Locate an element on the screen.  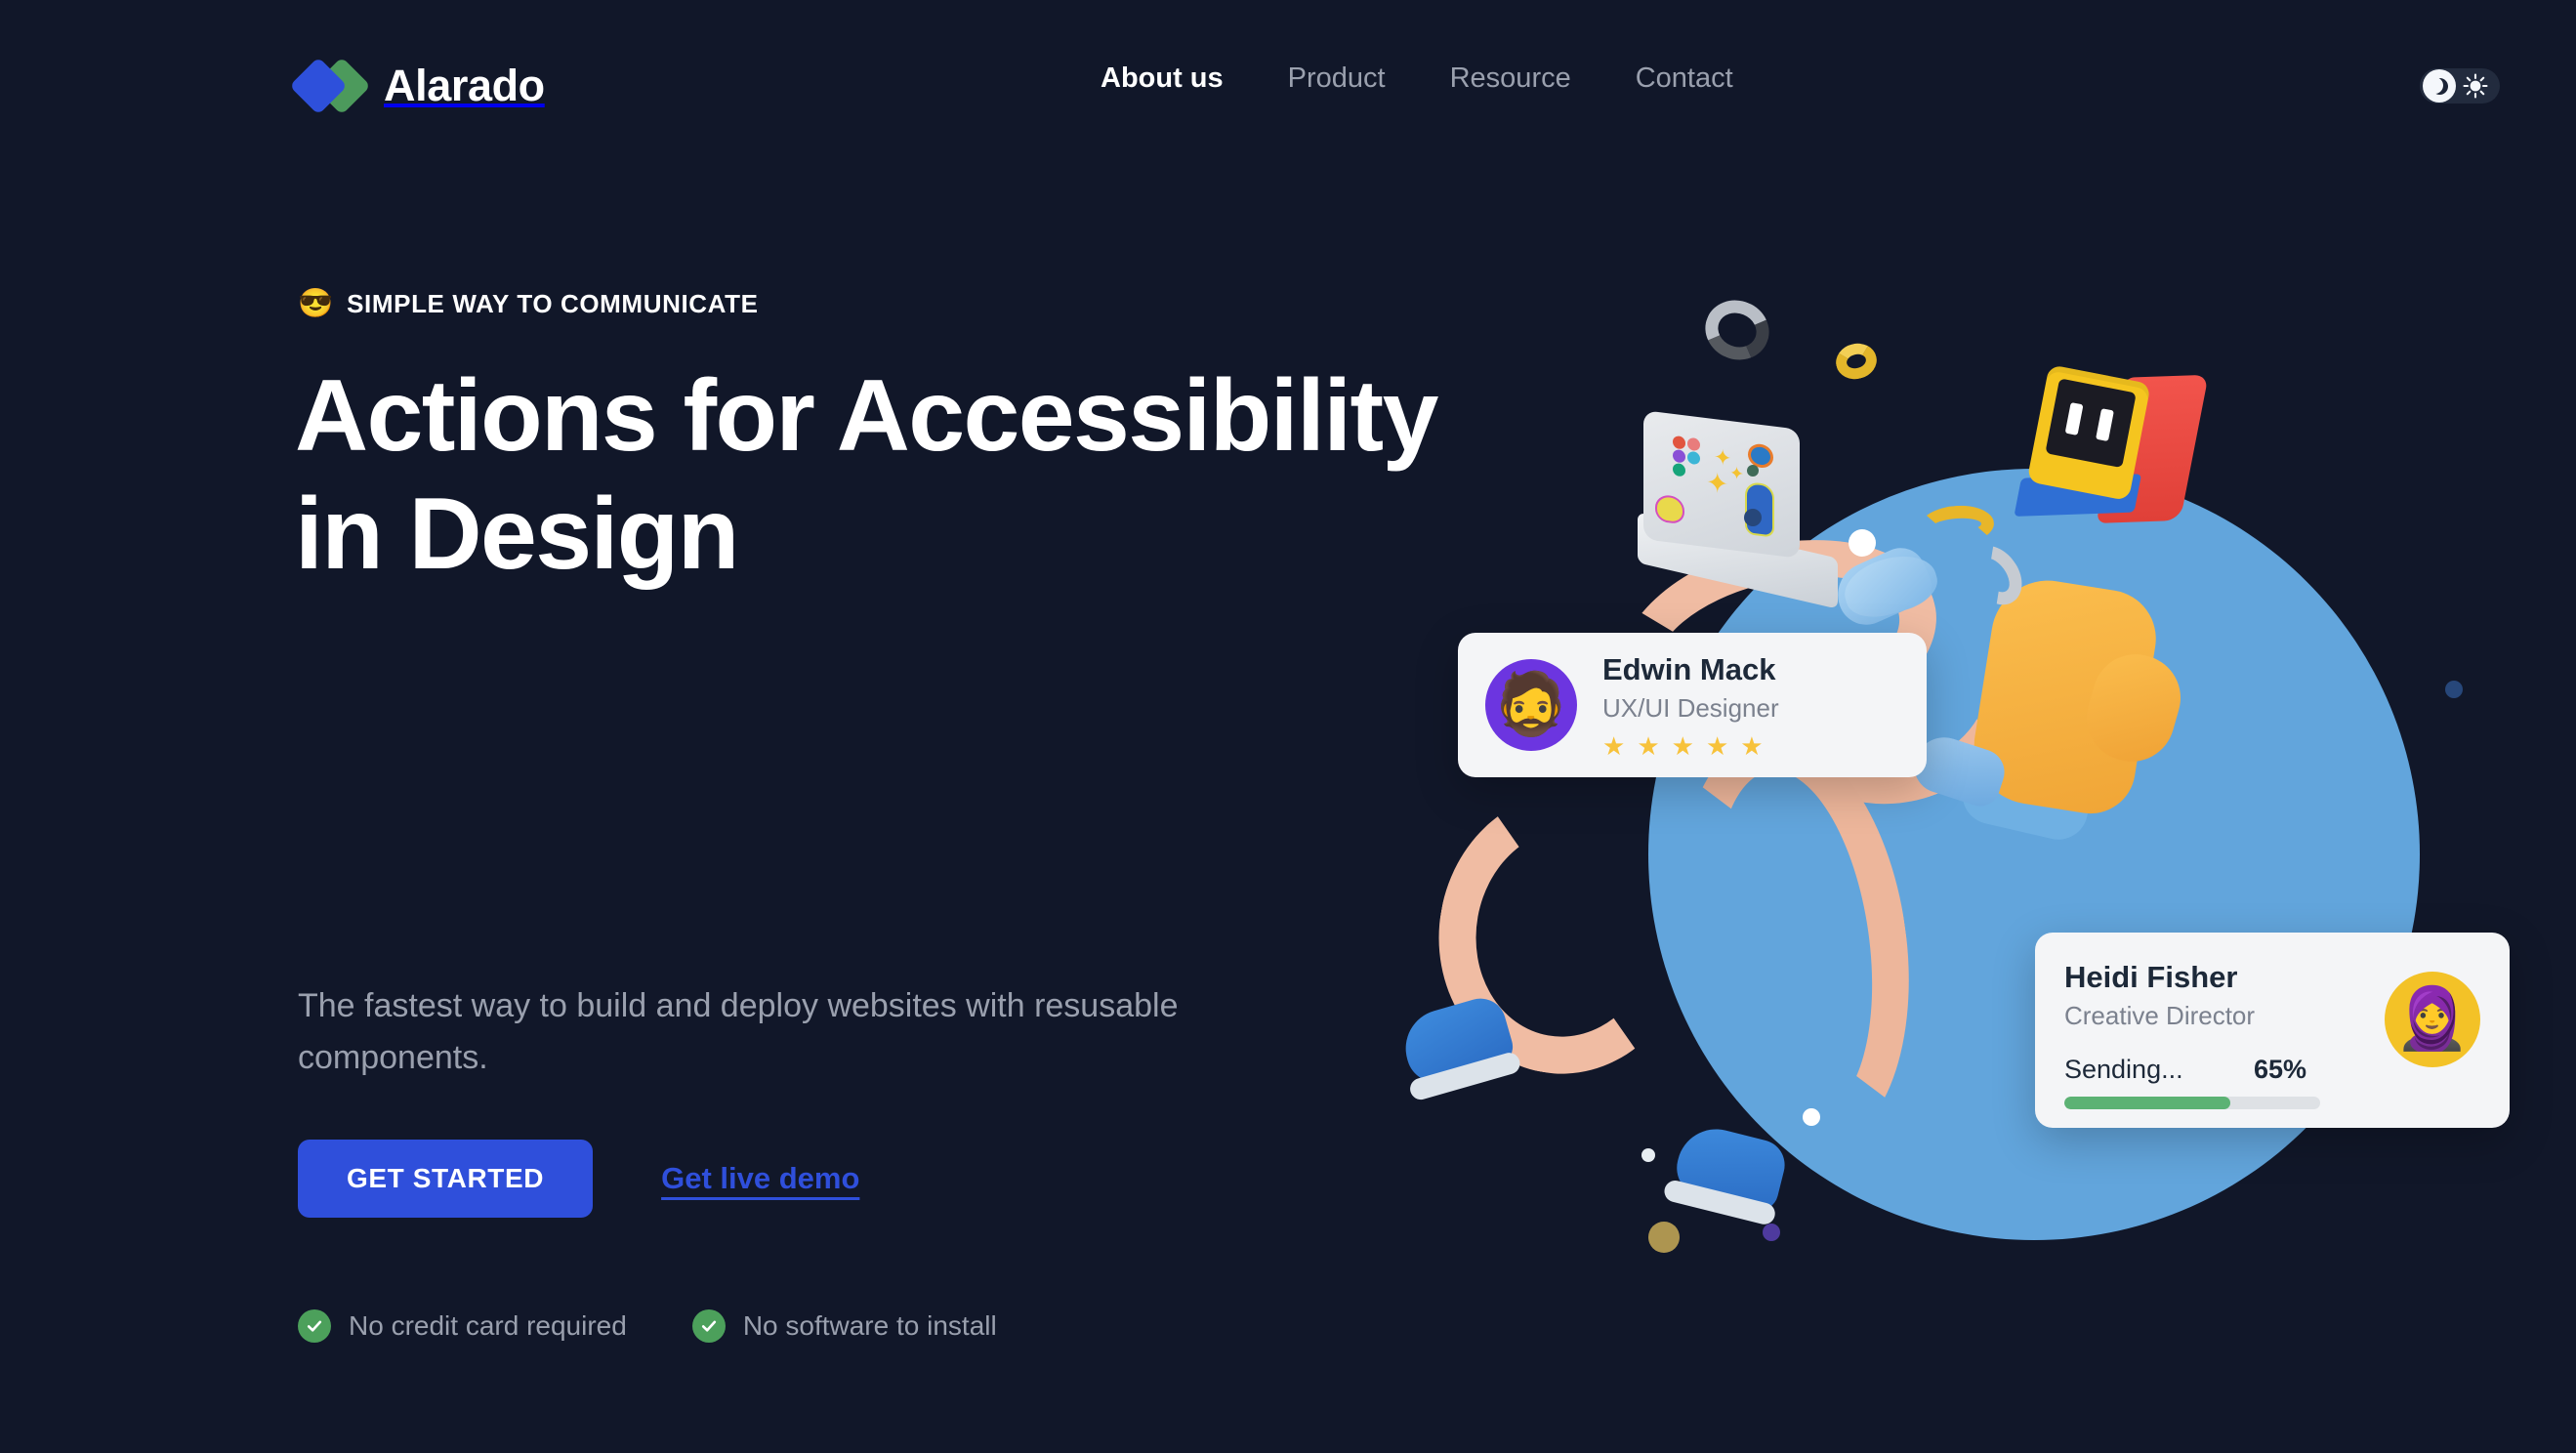
monitor-eye-right is located at coordinates (2105, 425).